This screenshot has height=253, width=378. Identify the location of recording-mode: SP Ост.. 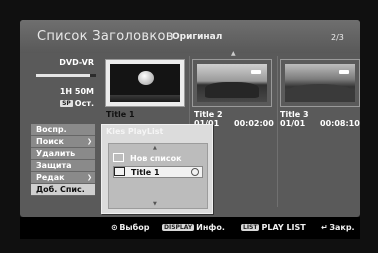
(77, 103).